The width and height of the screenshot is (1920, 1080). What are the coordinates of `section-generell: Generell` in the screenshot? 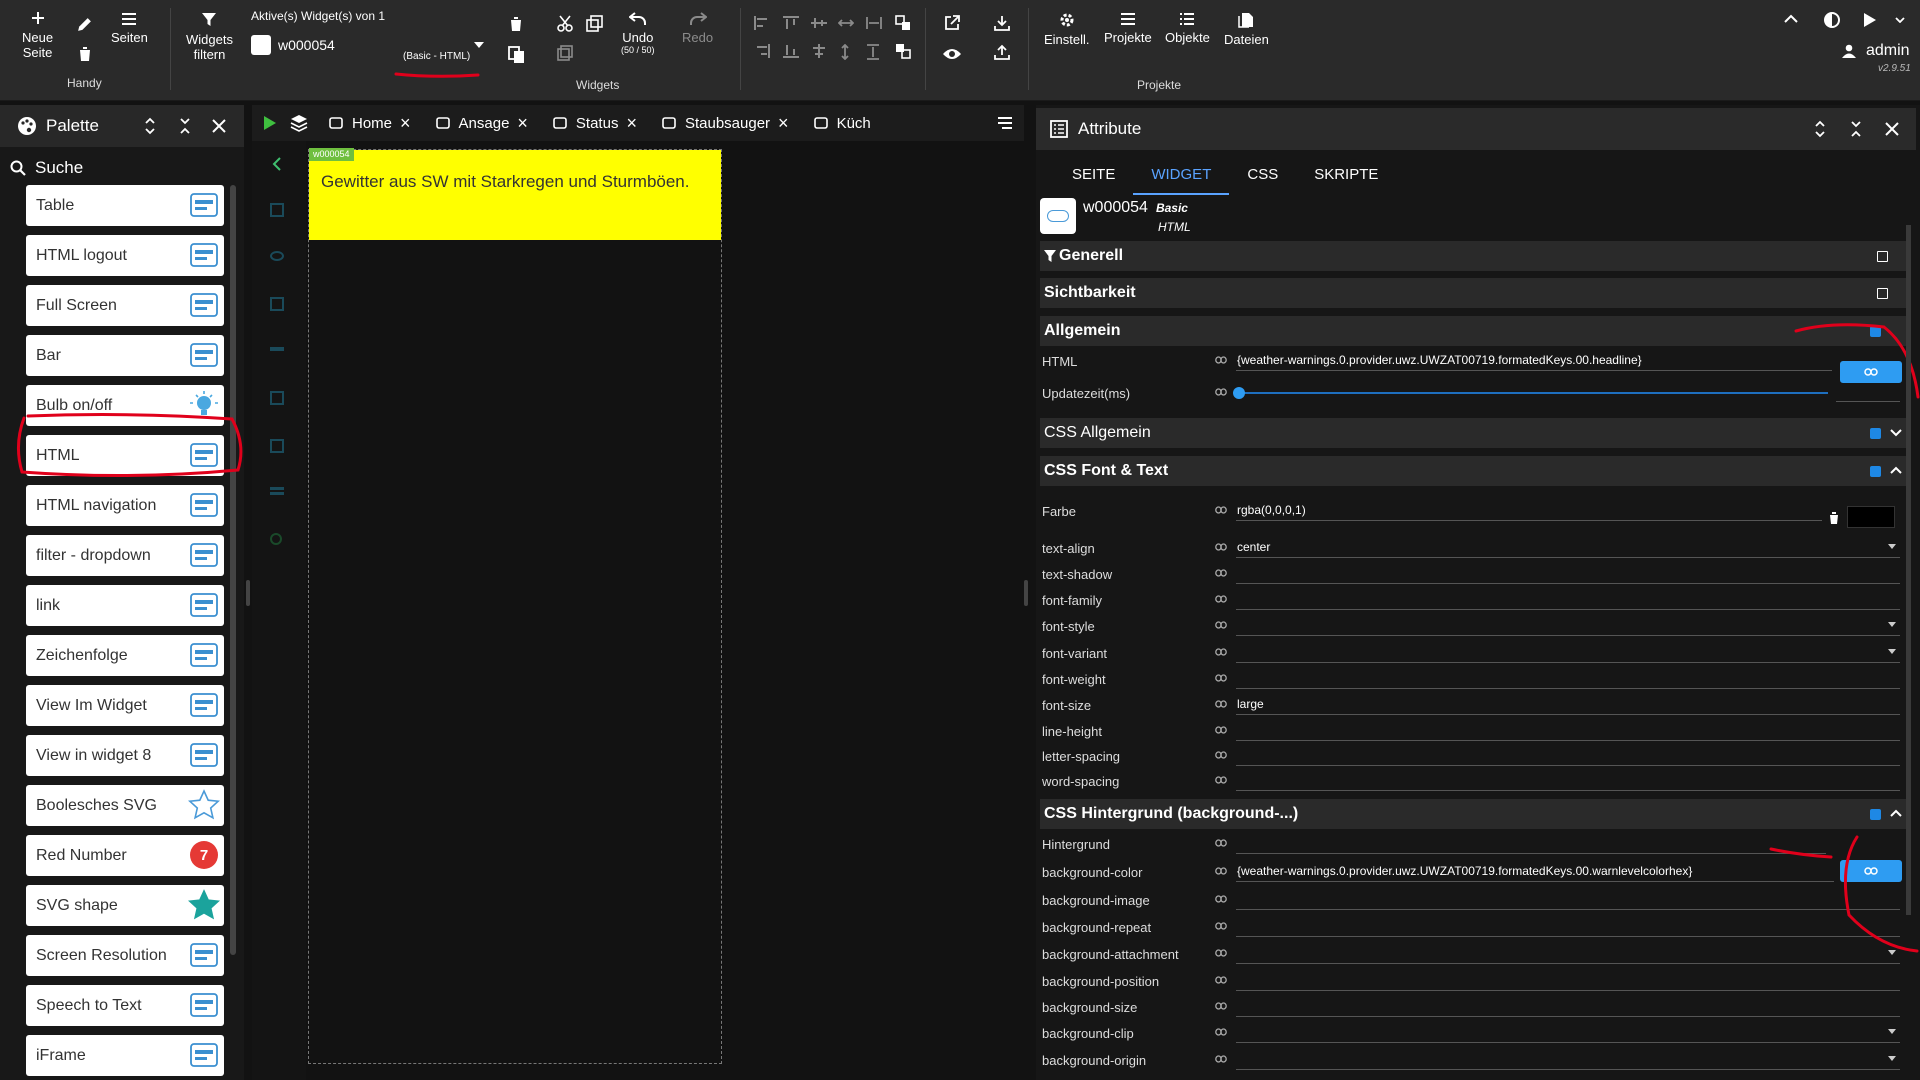 It's located at (1475, 256).